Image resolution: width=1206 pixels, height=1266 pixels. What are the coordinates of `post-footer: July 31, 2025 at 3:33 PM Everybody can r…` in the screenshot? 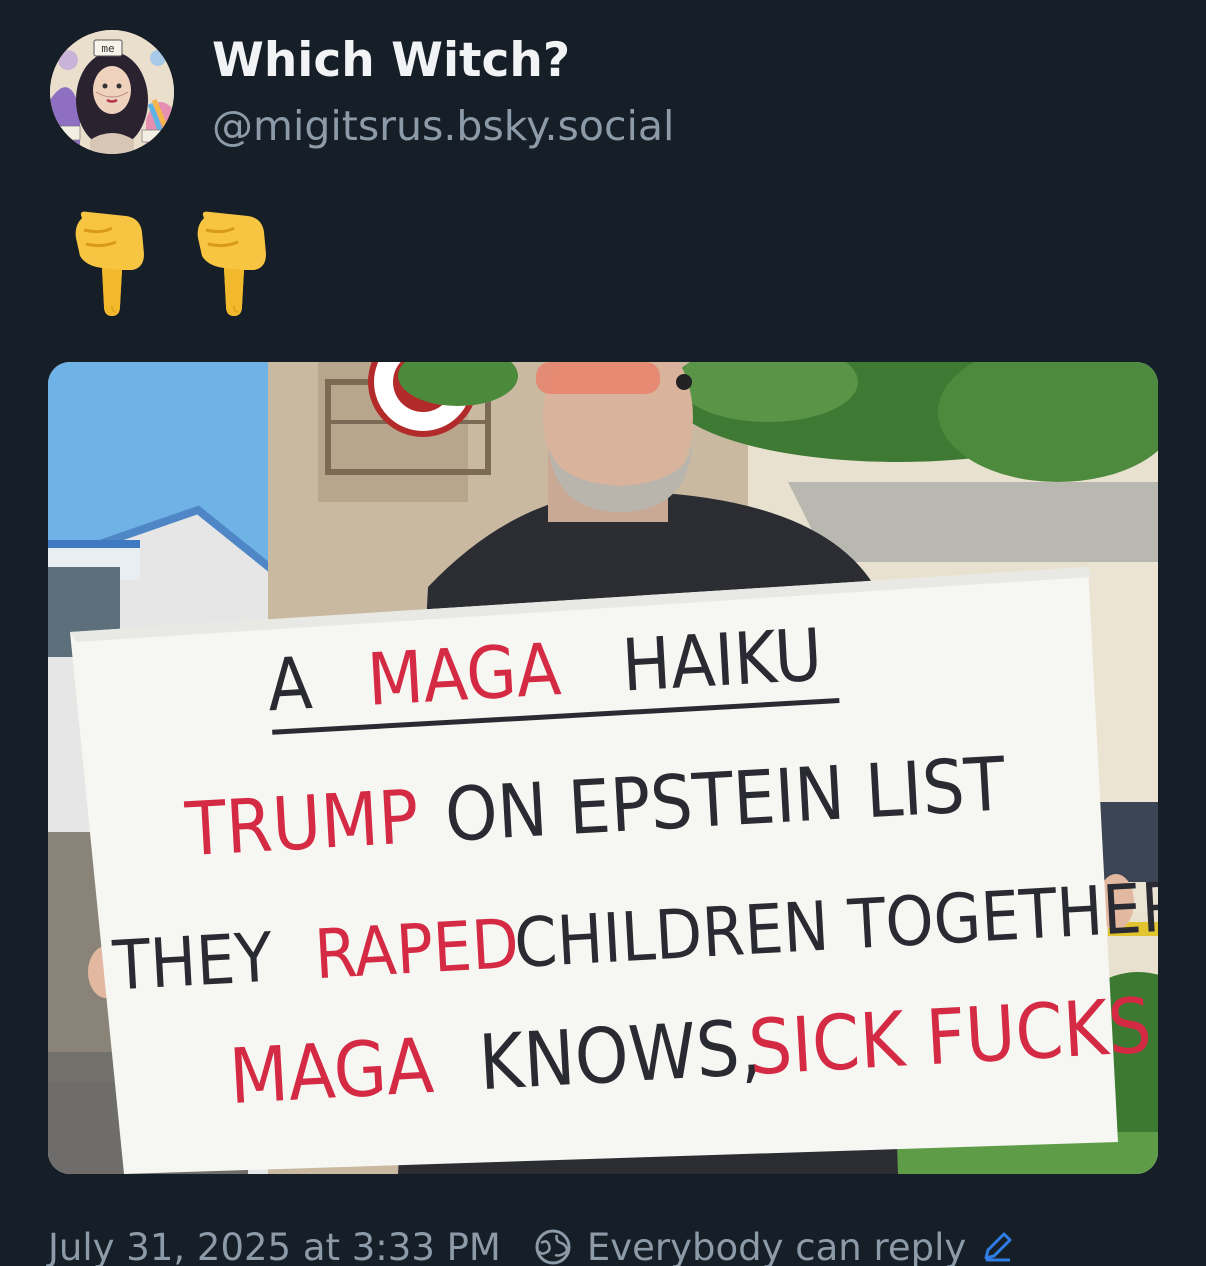 It's located at (531, 1244).